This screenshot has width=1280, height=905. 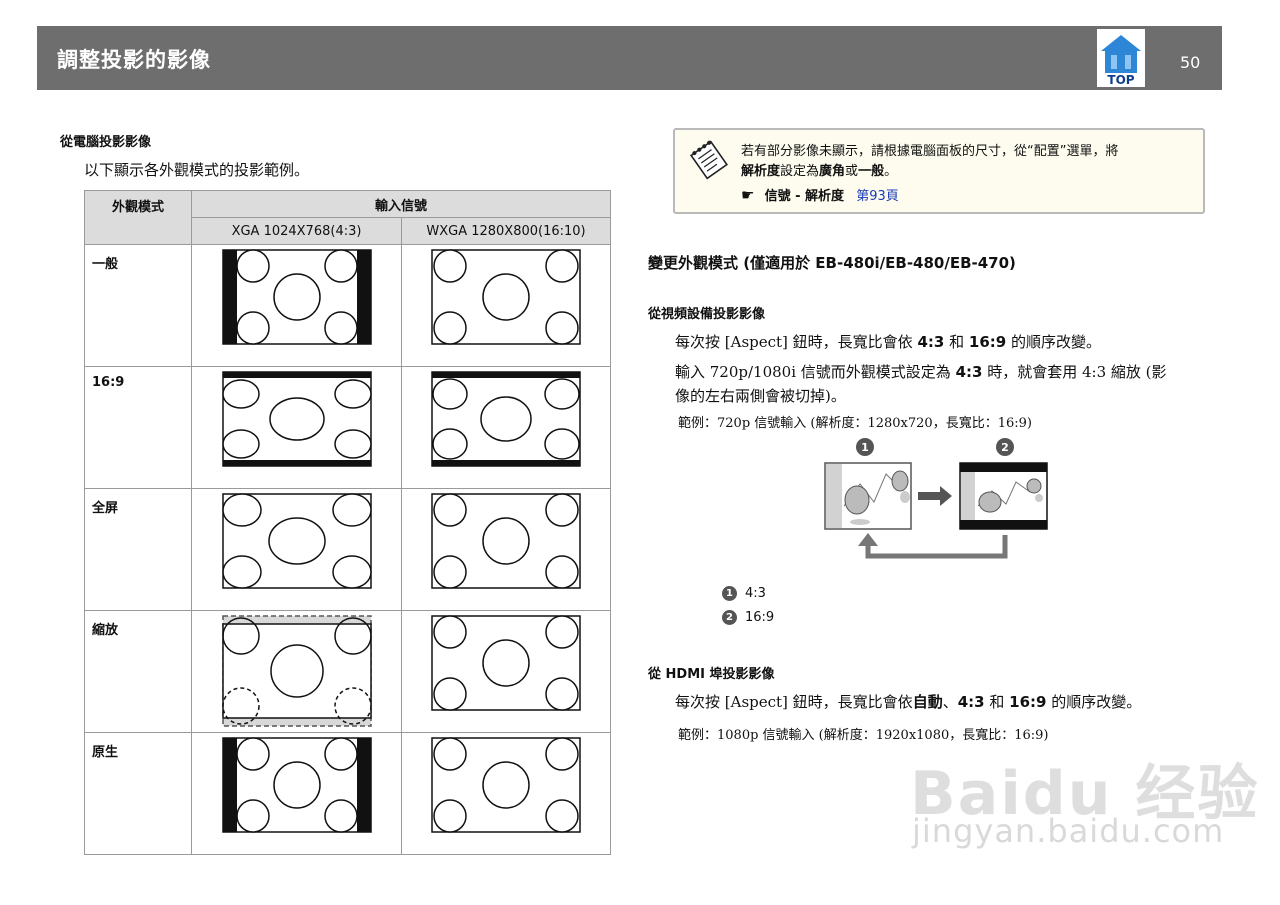 I want to click on marker-2-label: 2, so click(x=1005, y=447).